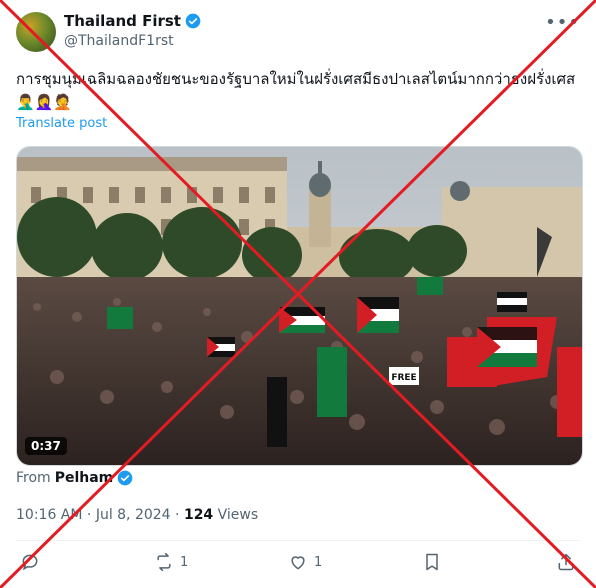 The width and height of the screenshot is (596, 588). I want to click on from-account-link: Pelham, so click(84, 478).